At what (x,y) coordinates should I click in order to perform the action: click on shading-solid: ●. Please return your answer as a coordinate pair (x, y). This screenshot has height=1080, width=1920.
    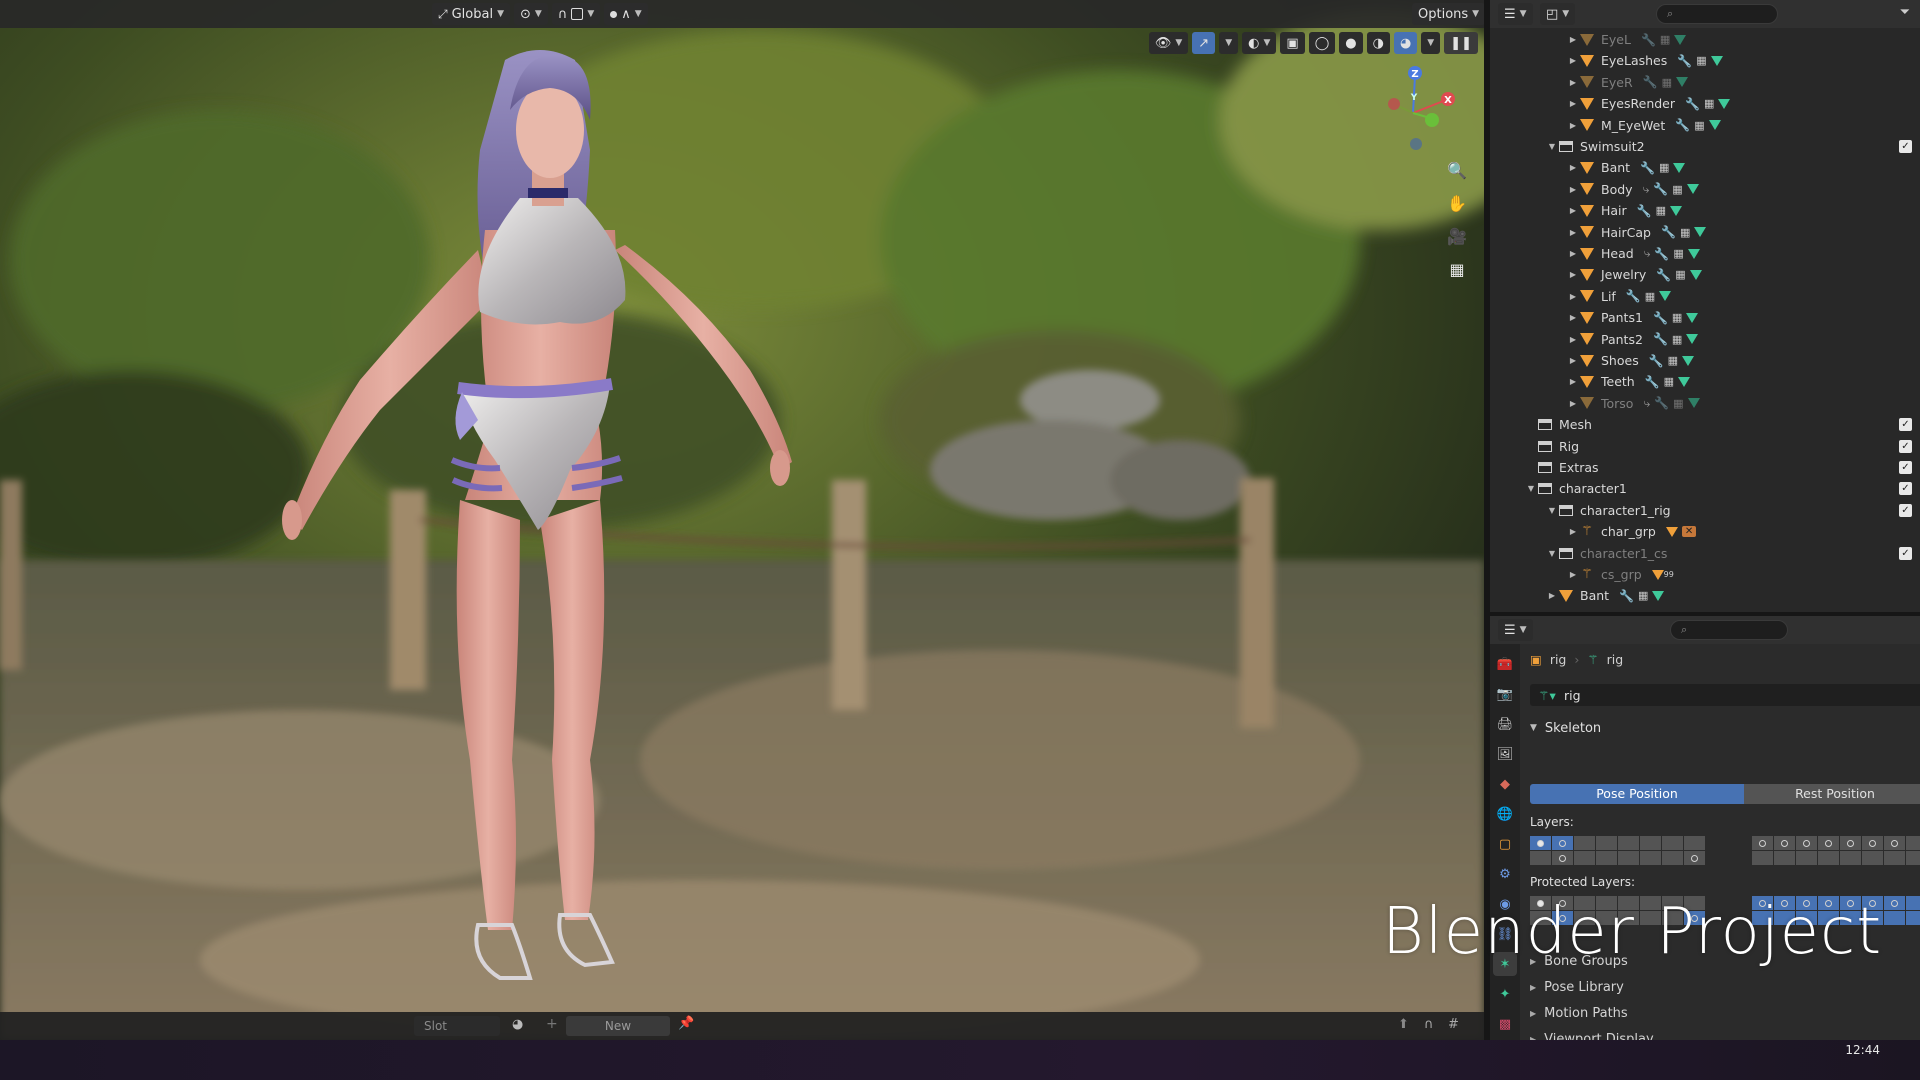
    Looking at the image, I should click on (1351, 43).